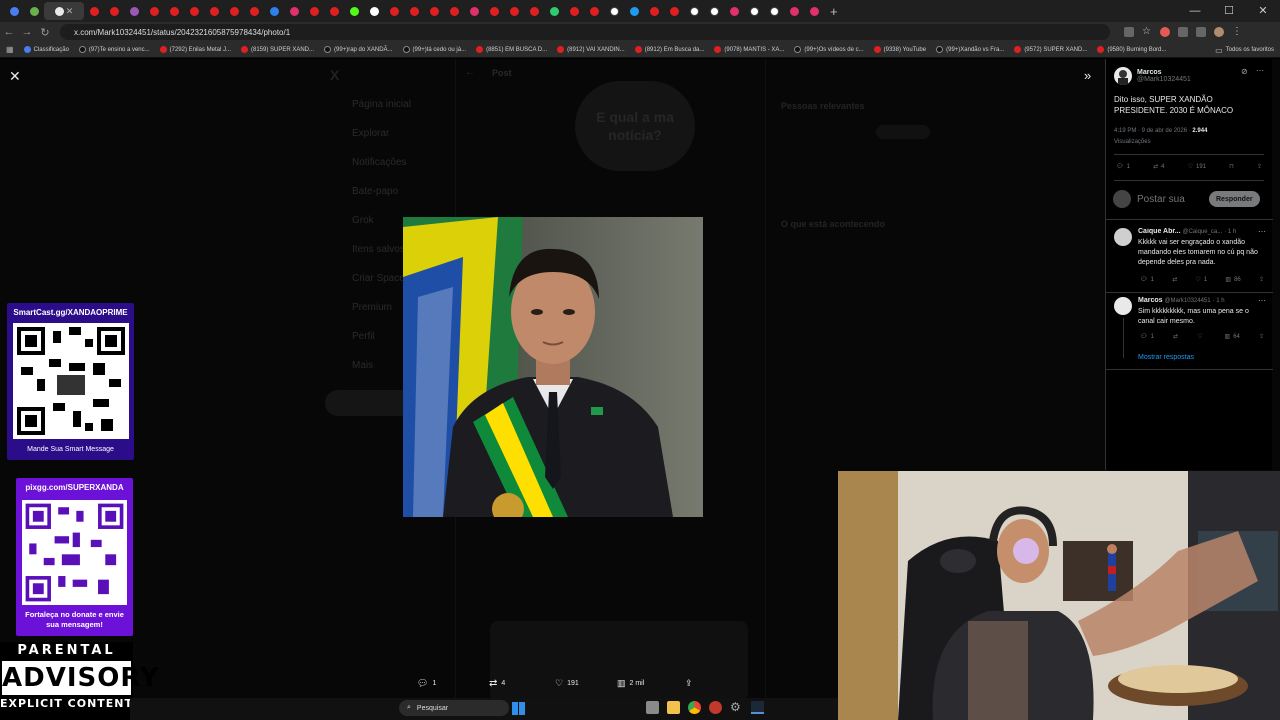 The image size is (1280, 720). What do you see at coordinates (1123, 167) in the screenshot?
I see `post-reply-stat: 💬︎ 1` at bounding box center [1123, 167].